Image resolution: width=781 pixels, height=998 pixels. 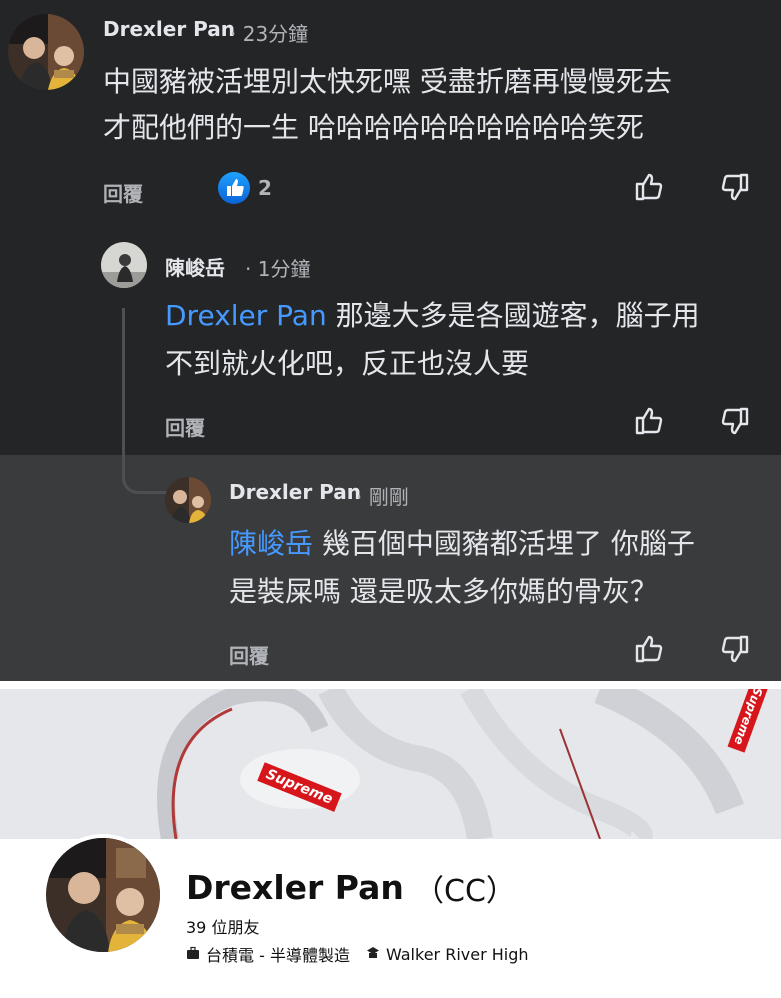 I want to click on like-reaction-icon, so click(x=234, y=188).